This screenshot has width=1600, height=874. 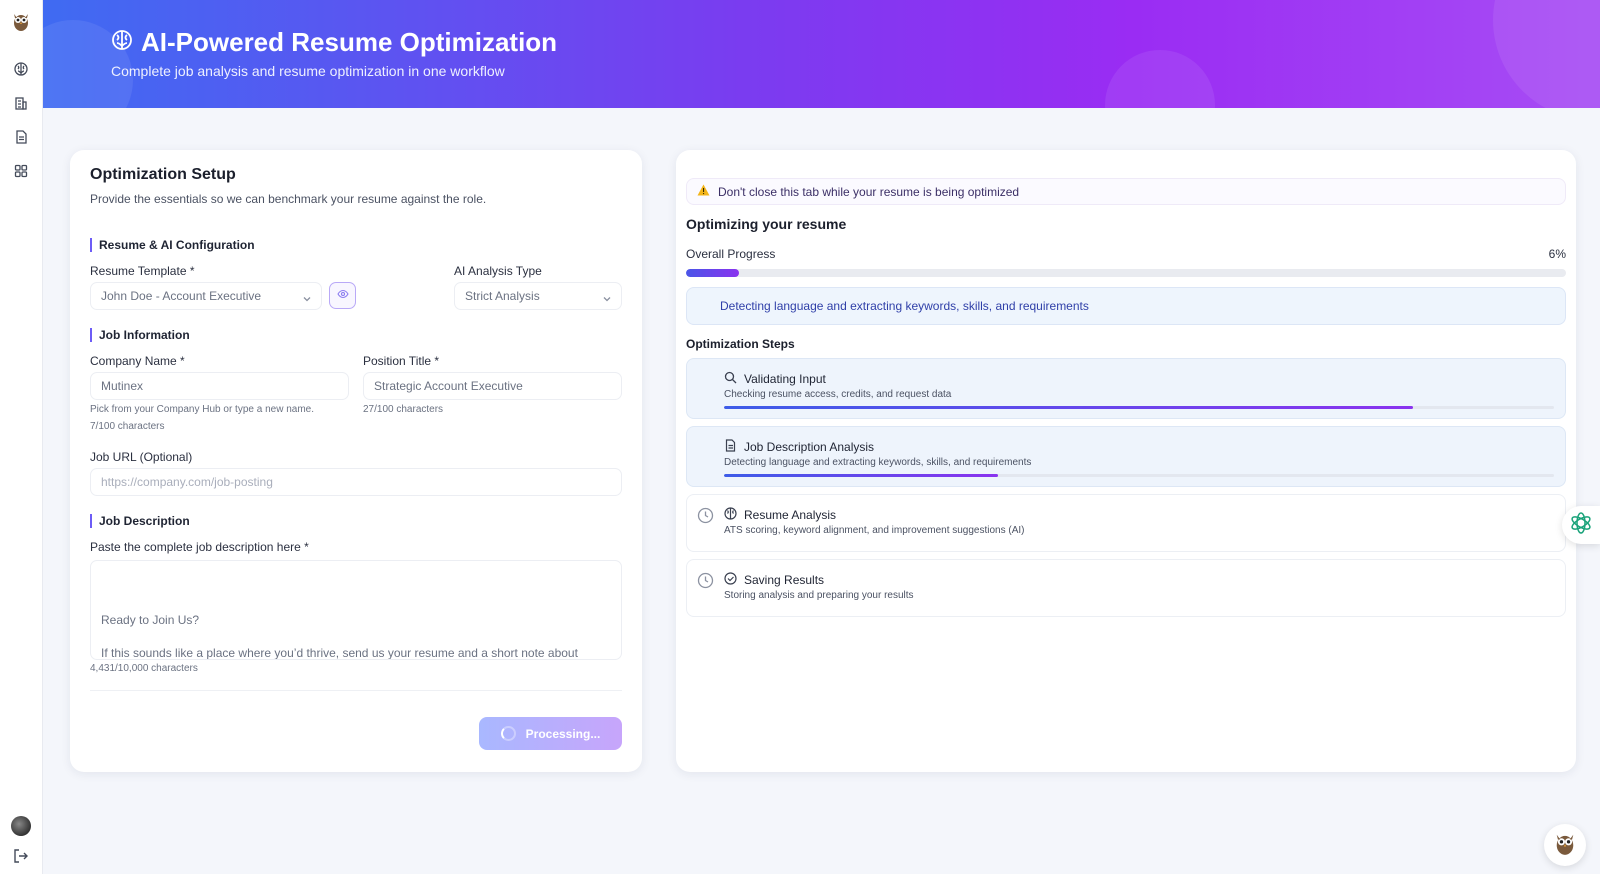 What do you see at coordinates (21, 856) in the screenshot?
I see `logout-icon` at bounding box center [21, 856].